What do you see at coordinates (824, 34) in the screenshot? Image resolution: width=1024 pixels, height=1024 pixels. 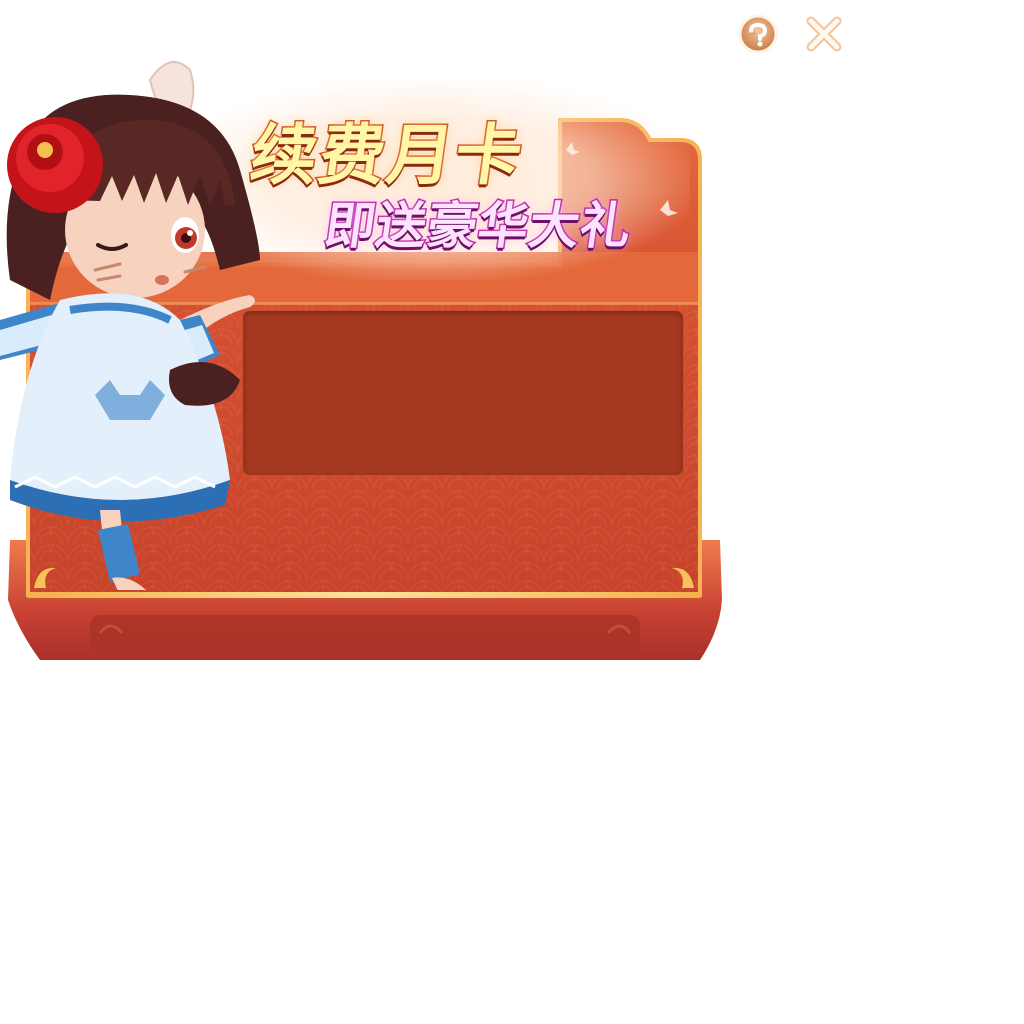 I see `close-icon` at bounding box center [824, 34].